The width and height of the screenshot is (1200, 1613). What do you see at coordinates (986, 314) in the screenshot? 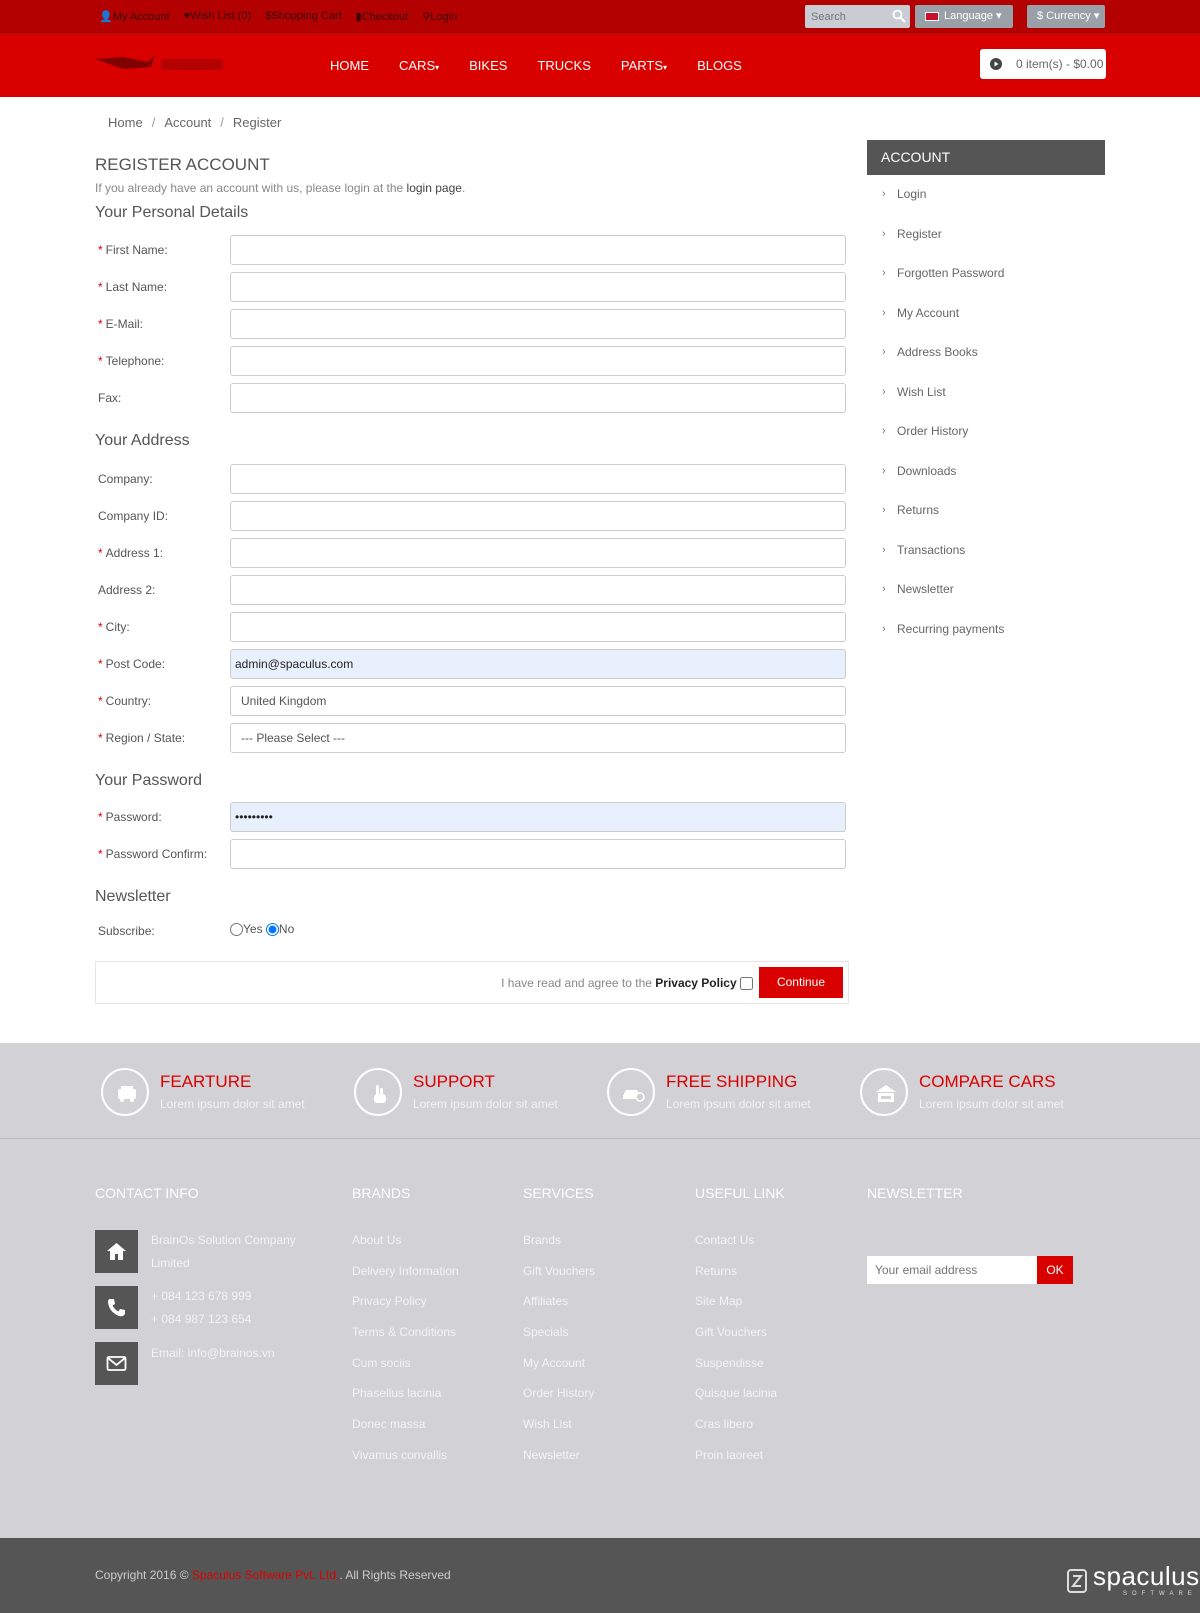
I see `sidebar-item-my-account: › My Account` at bounding box center [986, 314].